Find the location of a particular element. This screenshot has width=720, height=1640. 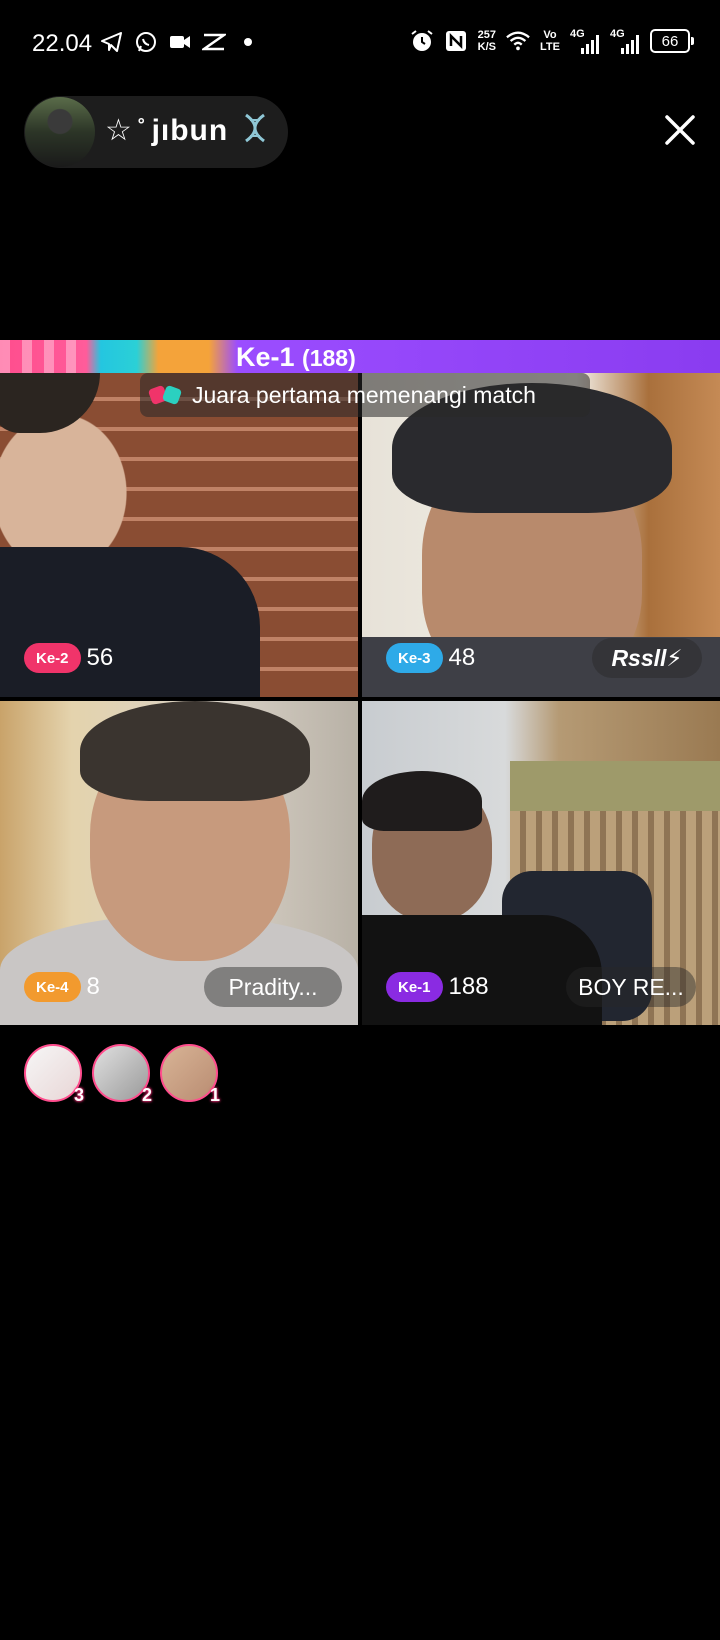

player-score-3: Ke-3 48 is located at coordinates (430, 658).